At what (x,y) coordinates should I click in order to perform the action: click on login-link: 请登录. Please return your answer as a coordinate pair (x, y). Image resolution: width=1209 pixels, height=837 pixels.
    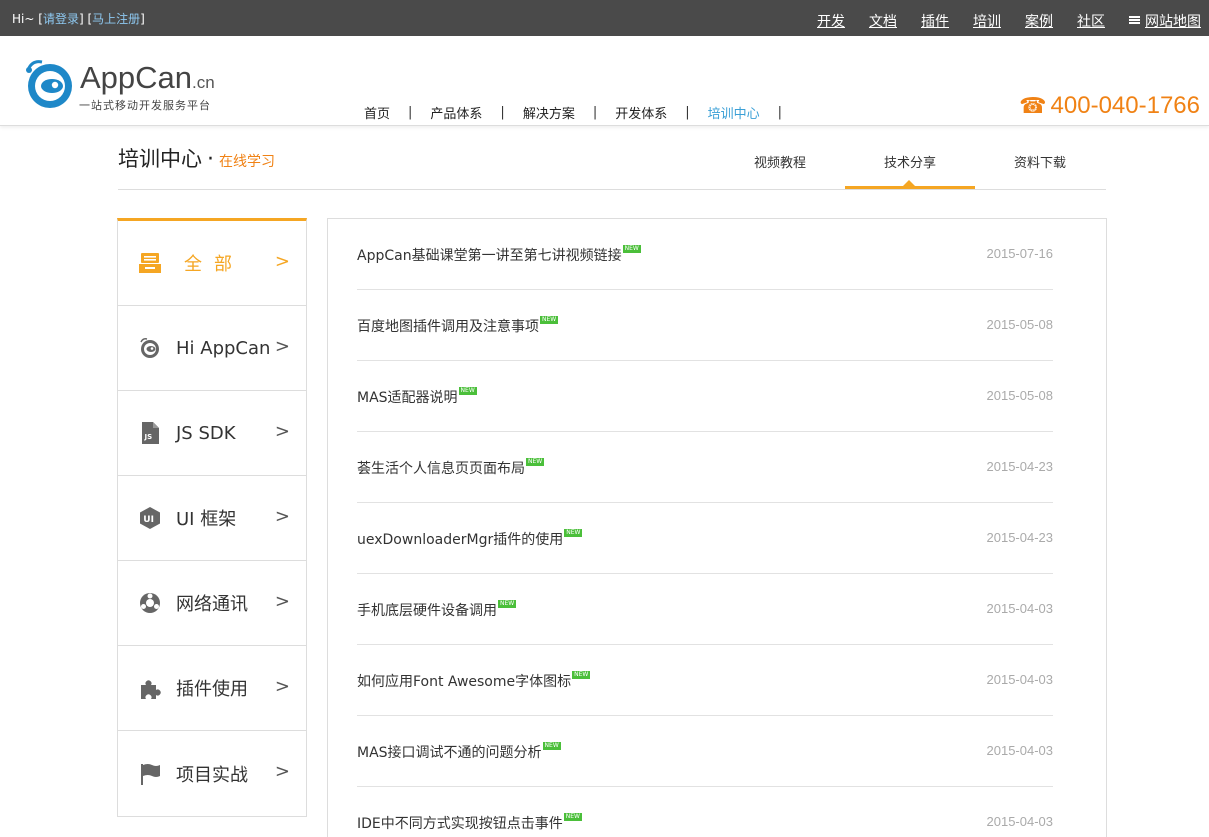
    Looking at the image, I should click on (61, 19).